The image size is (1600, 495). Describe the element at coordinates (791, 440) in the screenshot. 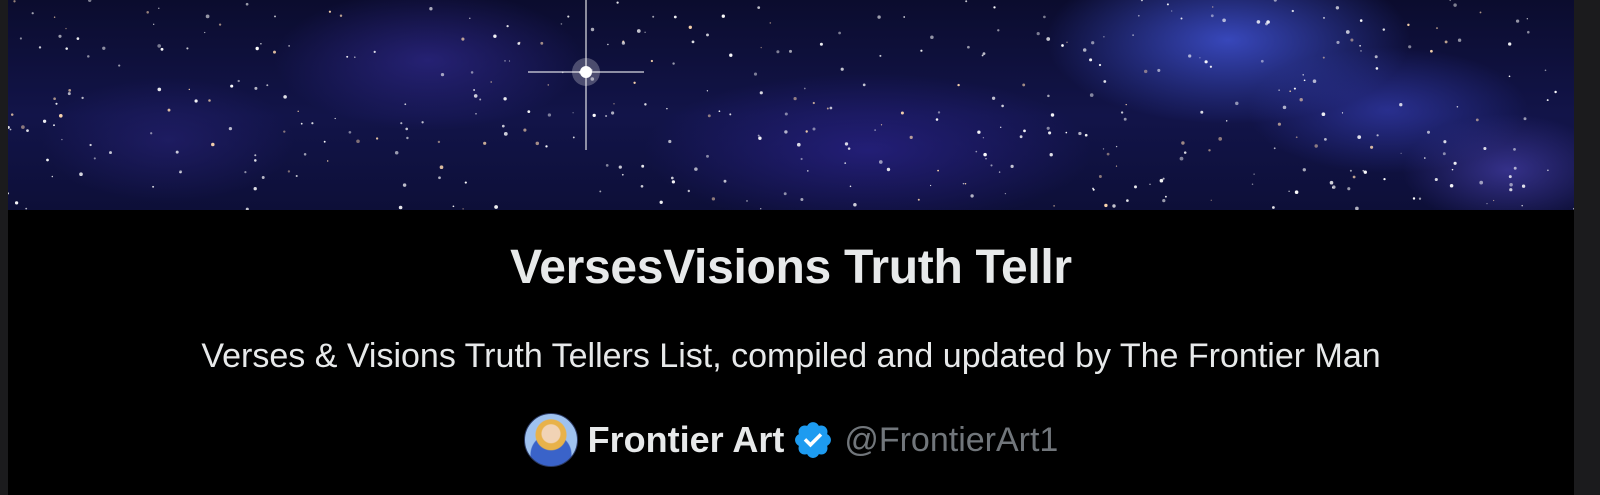

I see `list-owner: Frontier Art @FrontierArt1` at that location.